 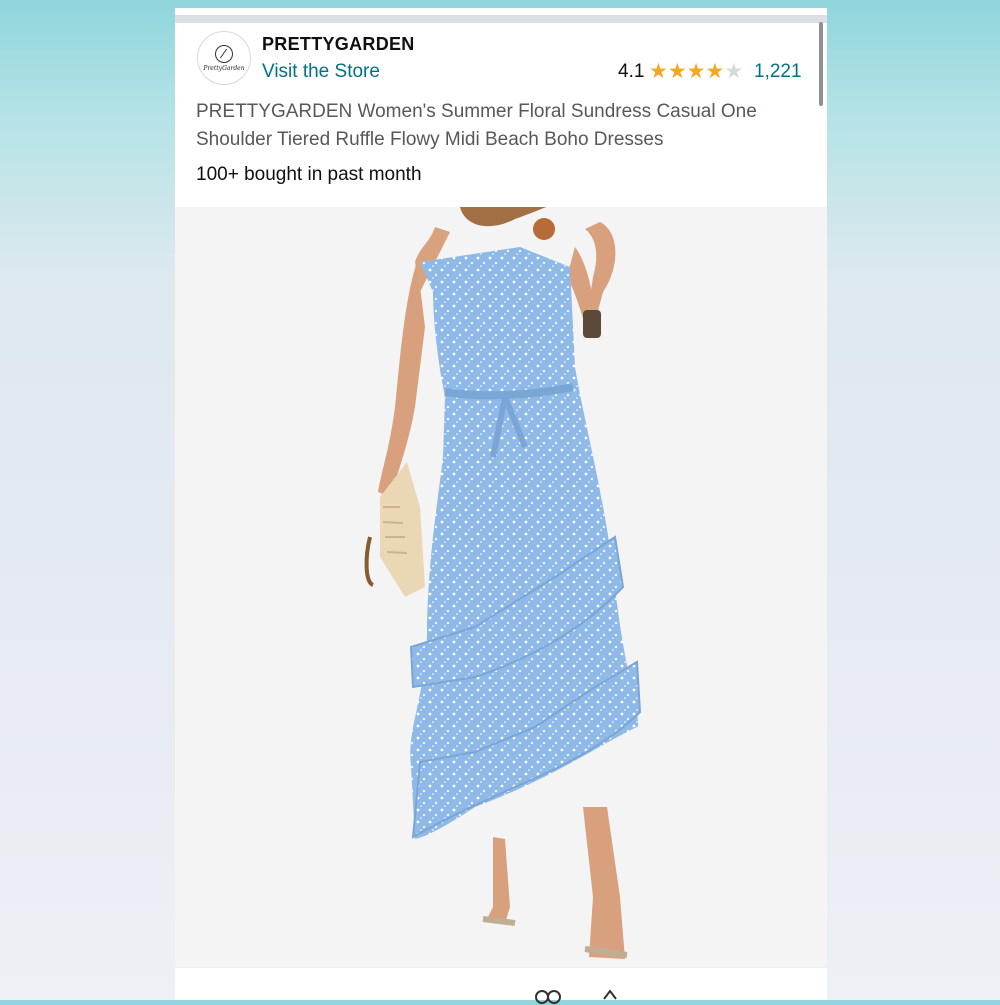 What do you see at coordinates (338, 44) in the screenshot?
I see `store-brand-name: PRETTYGARDEN` at bounding box center [338, 44].